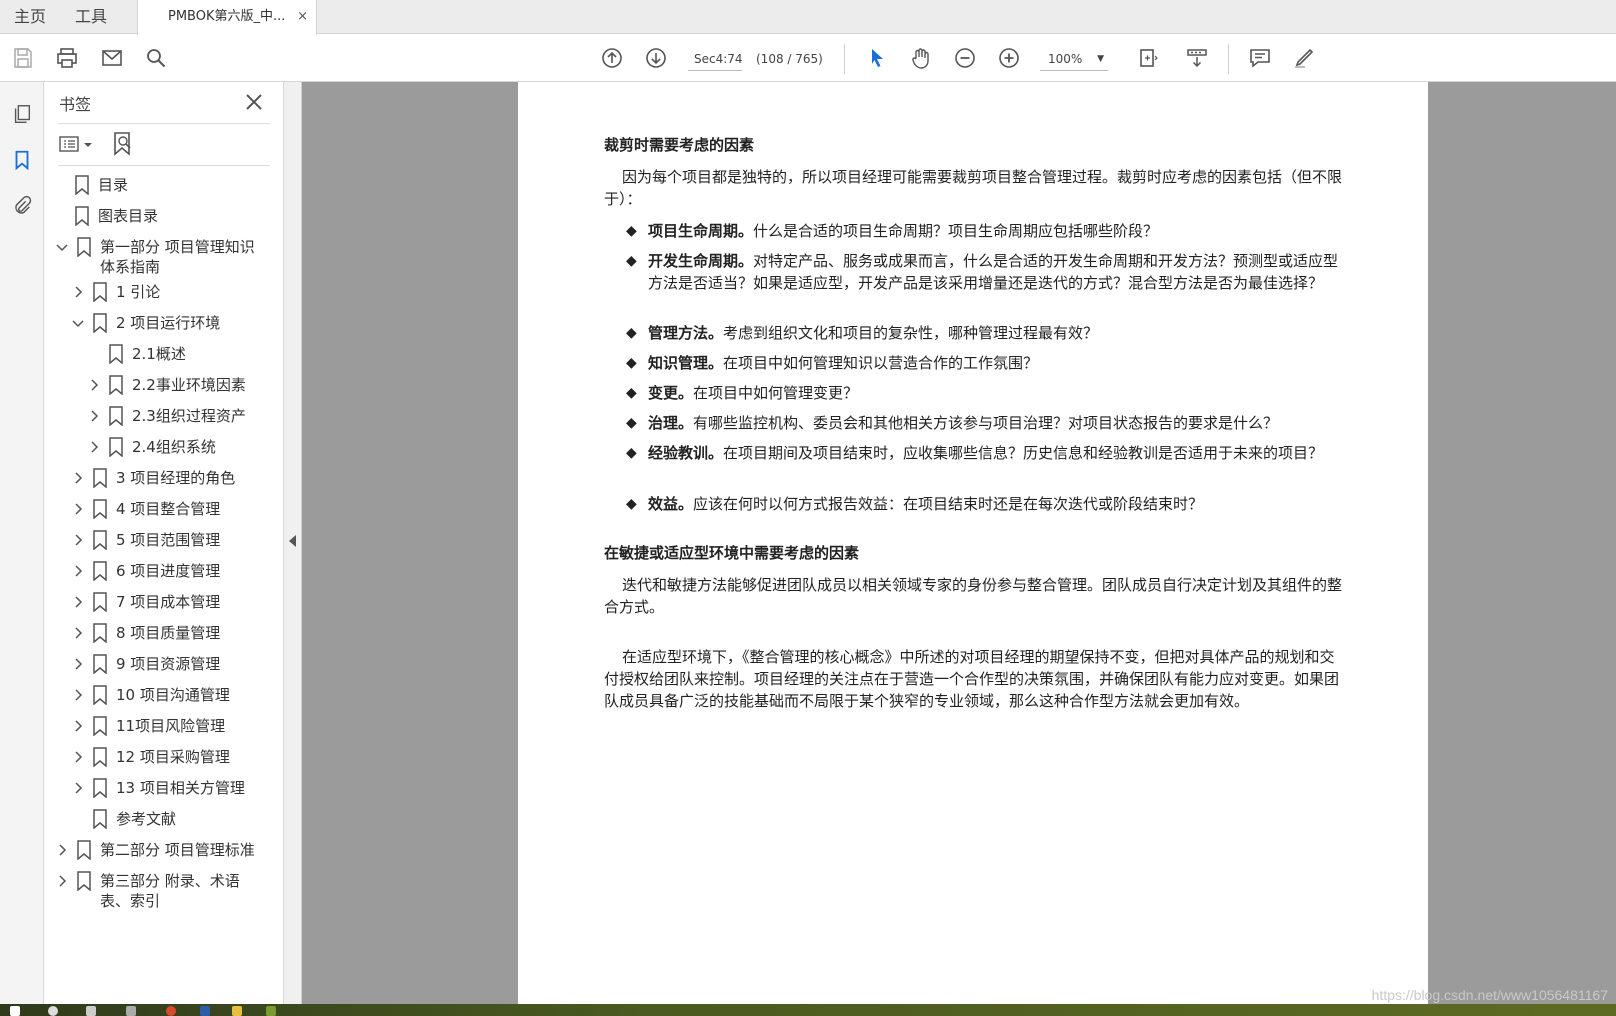 This screenshot has width=1616, height=1016. I want to click on zoom-select: 100% ▼, so click(1074, 59).